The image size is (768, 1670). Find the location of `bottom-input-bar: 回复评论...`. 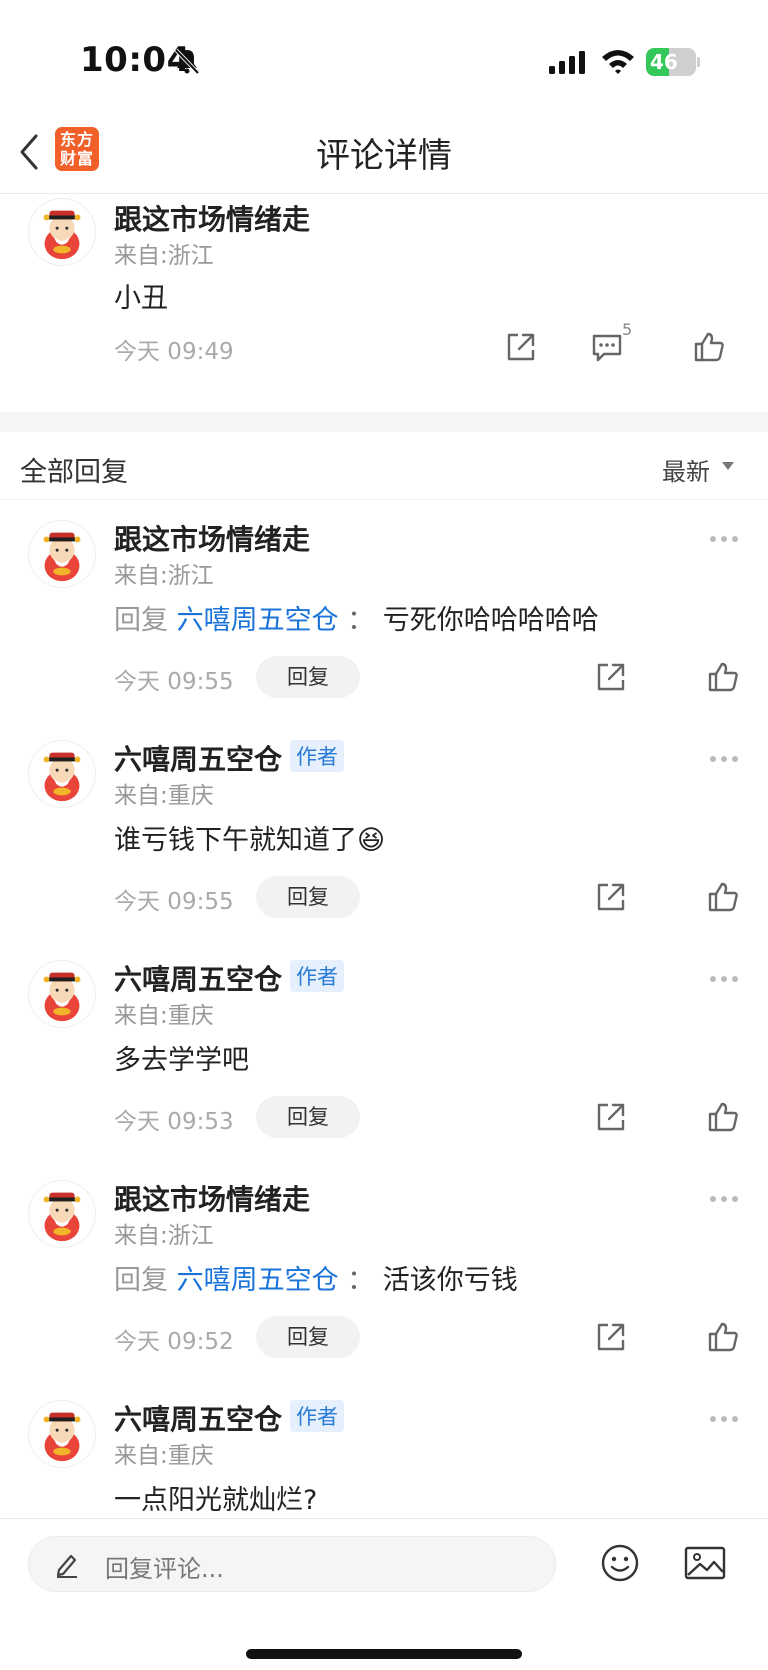

bottom-input-bar: 回复评论... is located at coordinates (384, 1594).